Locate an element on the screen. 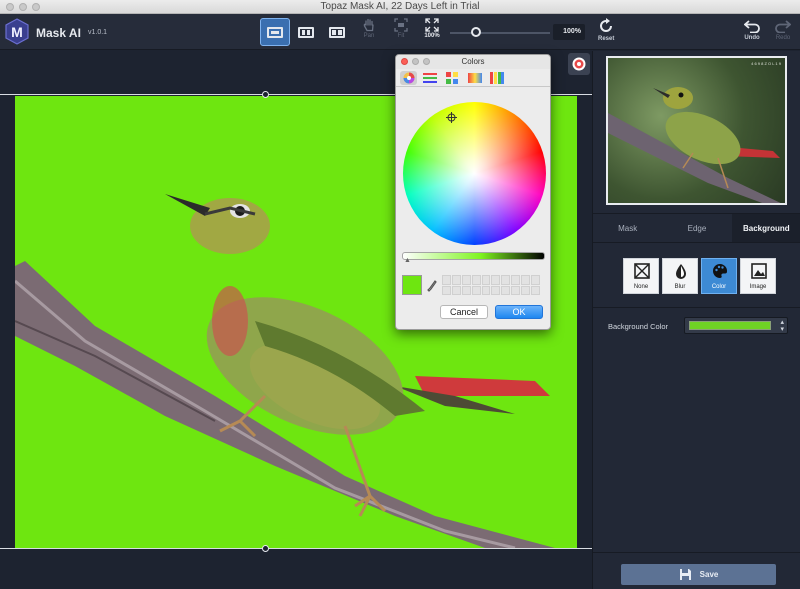 The width and height of the screenshot is (800, 589). undo-button: Undo is located at coordinates (751, 30).